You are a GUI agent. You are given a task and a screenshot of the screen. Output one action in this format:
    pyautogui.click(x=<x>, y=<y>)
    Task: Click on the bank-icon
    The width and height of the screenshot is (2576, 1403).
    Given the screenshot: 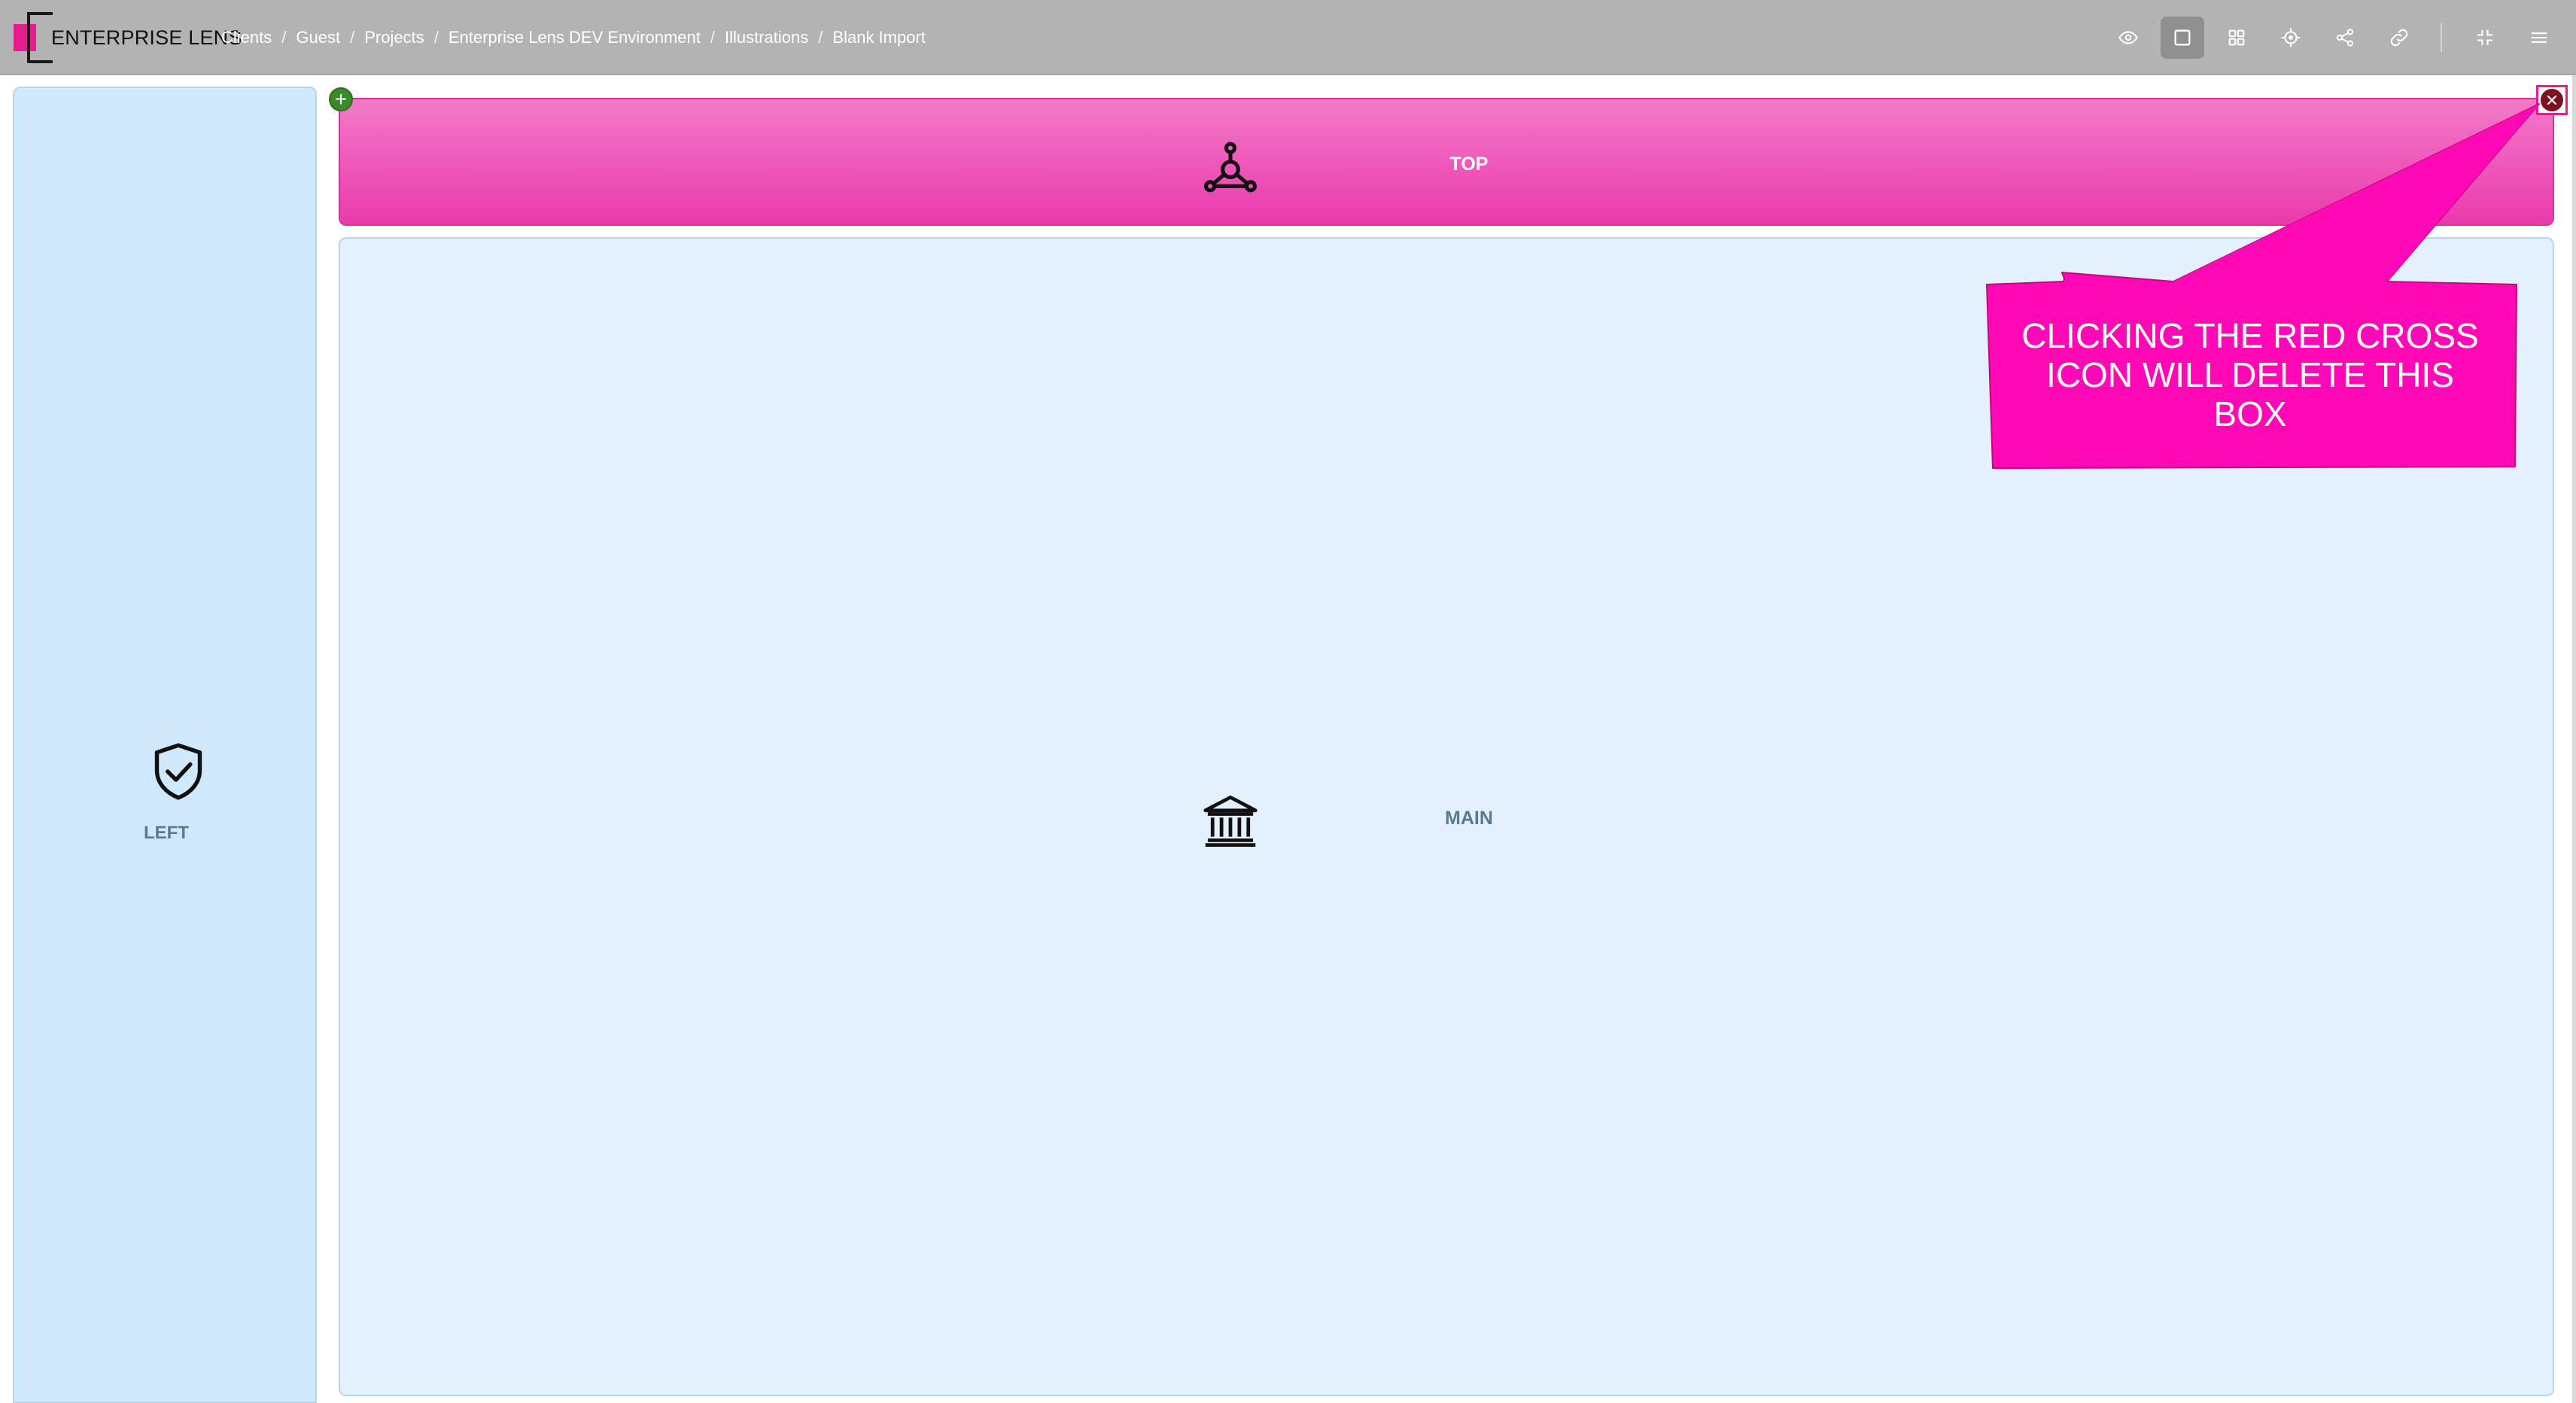 What is the action you would take?
    pyautogui.click(x=1230, y=821)
    